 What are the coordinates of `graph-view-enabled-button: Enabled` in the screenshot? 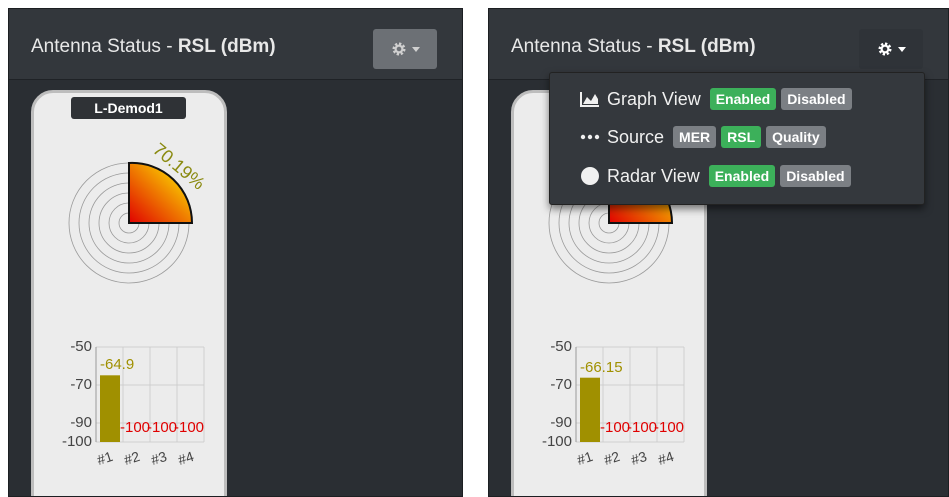 It's located at (743, 99).